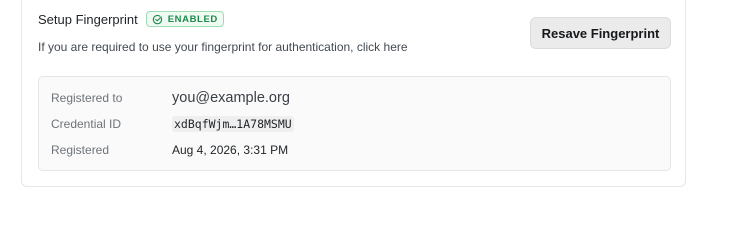 The image size is (740, 250). What do you see at coordinates (88, 19) in the screenshot?
I see `section-title: Setup Fingerprint` at bounding box center [88, 19].